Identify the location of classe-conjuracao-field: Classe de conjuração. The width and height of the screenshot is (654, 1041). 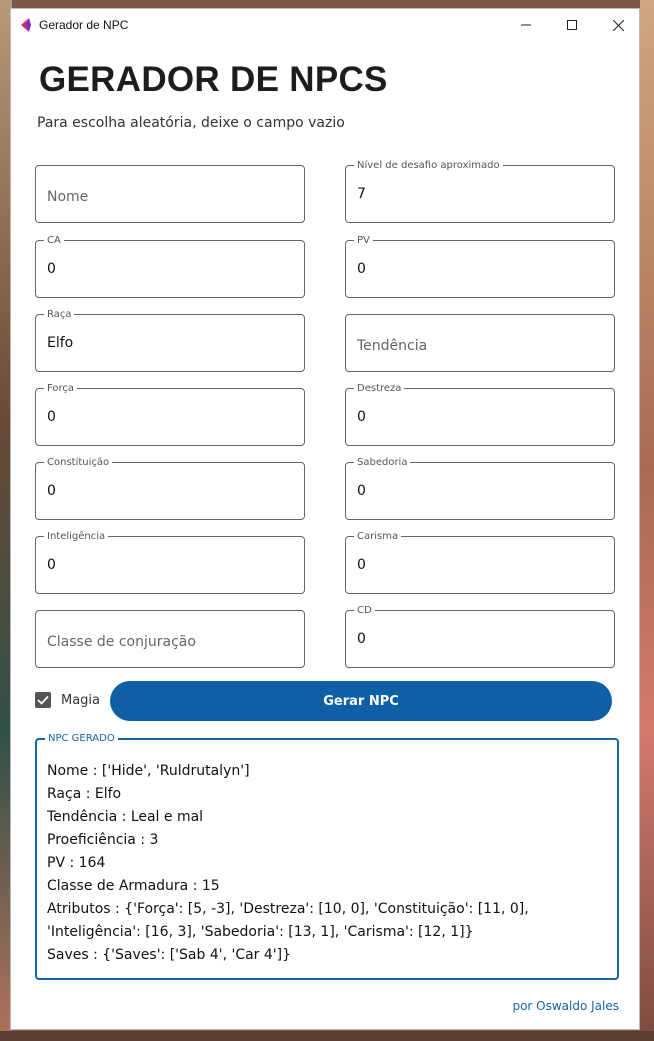
(170, 639).